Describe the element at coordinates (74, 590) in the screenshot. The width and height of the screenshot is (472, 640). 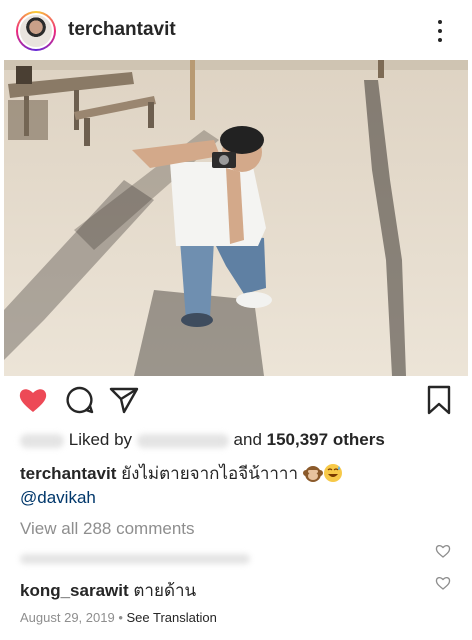
I see `comment-username: kong_sarawit` at that location.